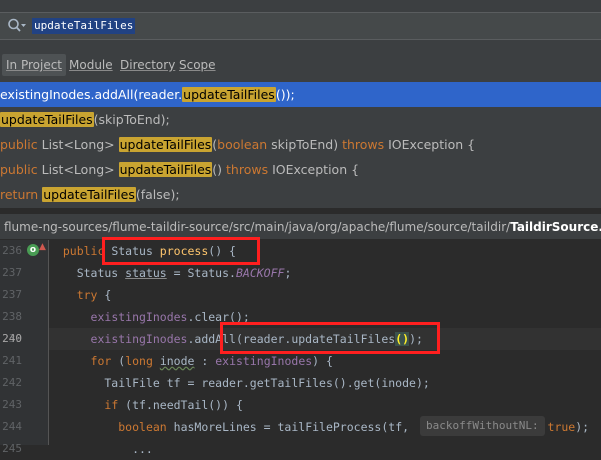  I want to click on search-bar: updateTailFiles, so click(300, 26).